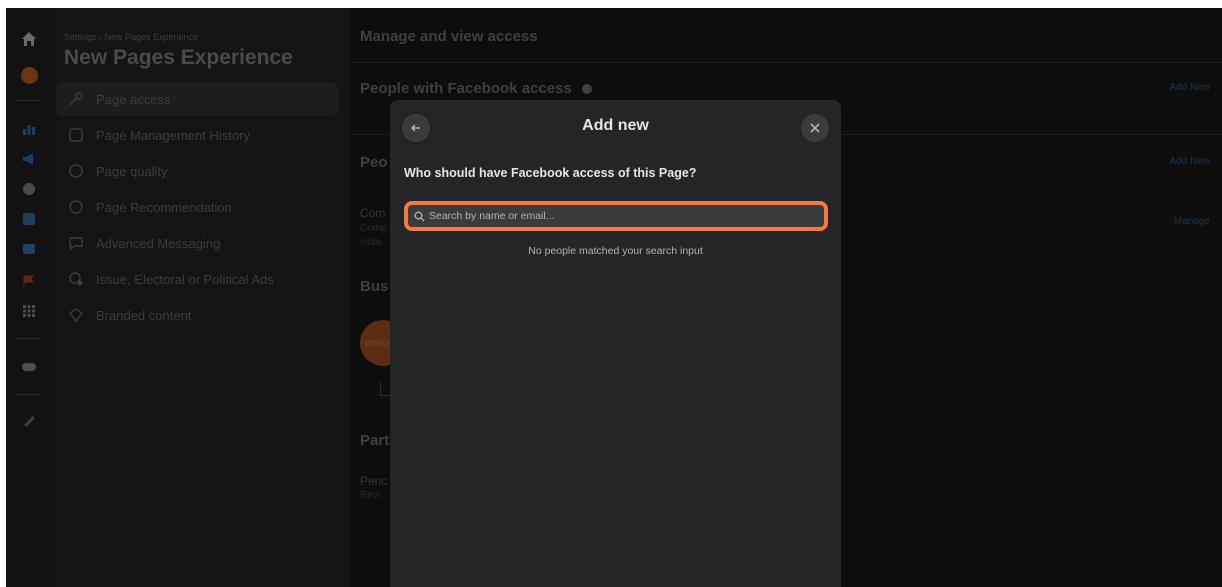  I want to click on sidebar-item-label: Issue, Electoral or Political Ads, so click(185, 279).